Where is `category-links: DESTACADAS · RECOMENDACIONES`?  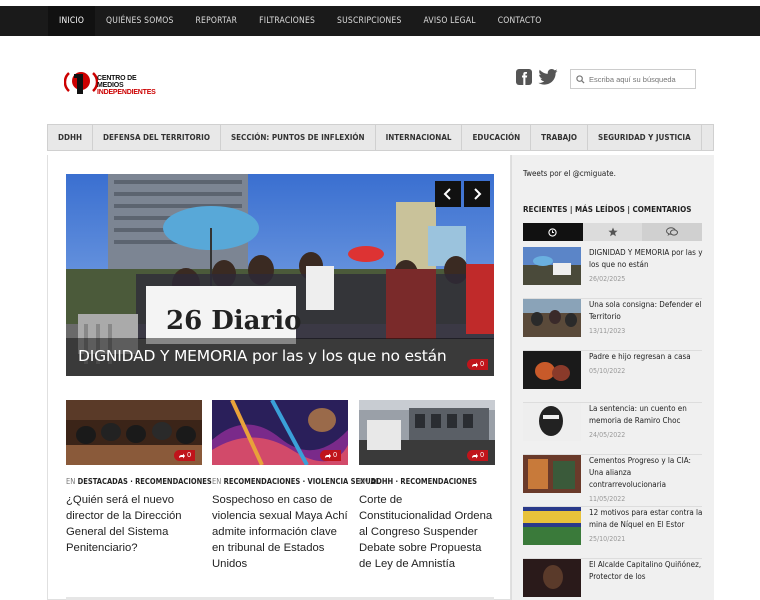
category-links: DESTACADAS · RECOMENDACIONES is located at coordinates (145, 481).